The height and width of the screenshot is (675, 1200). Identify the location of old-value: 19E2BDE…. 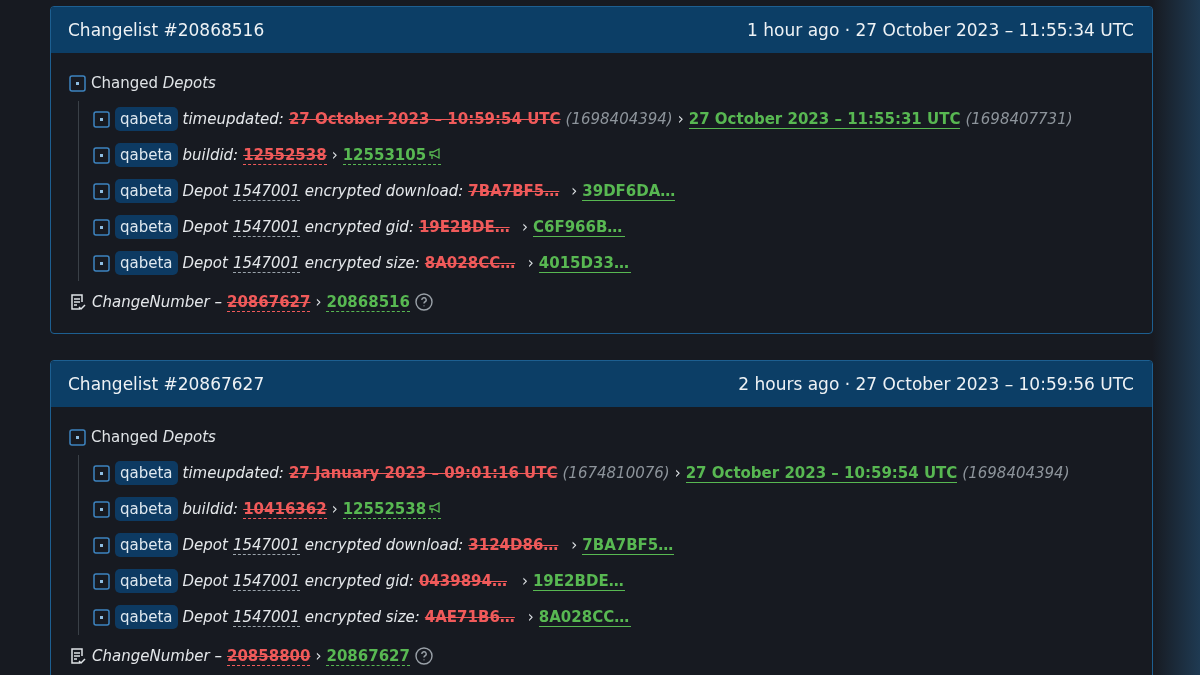
(464, 227).